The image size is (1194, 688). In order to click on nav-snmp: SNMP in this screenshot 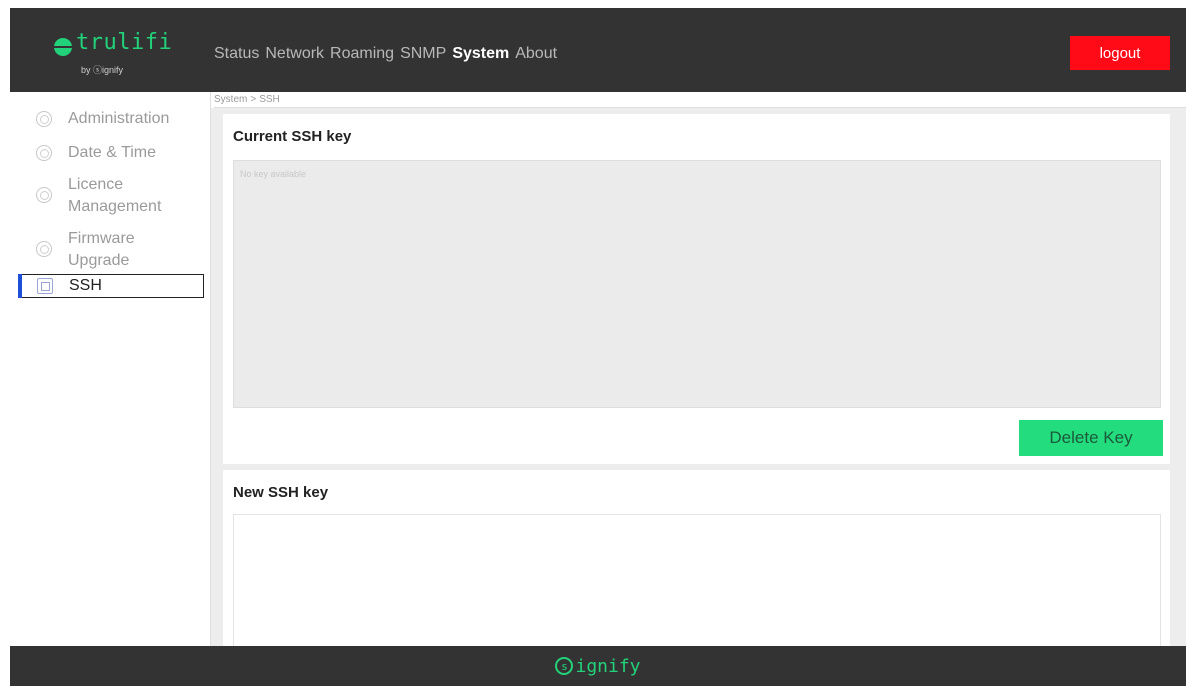, I will do `click(423, 54)`.